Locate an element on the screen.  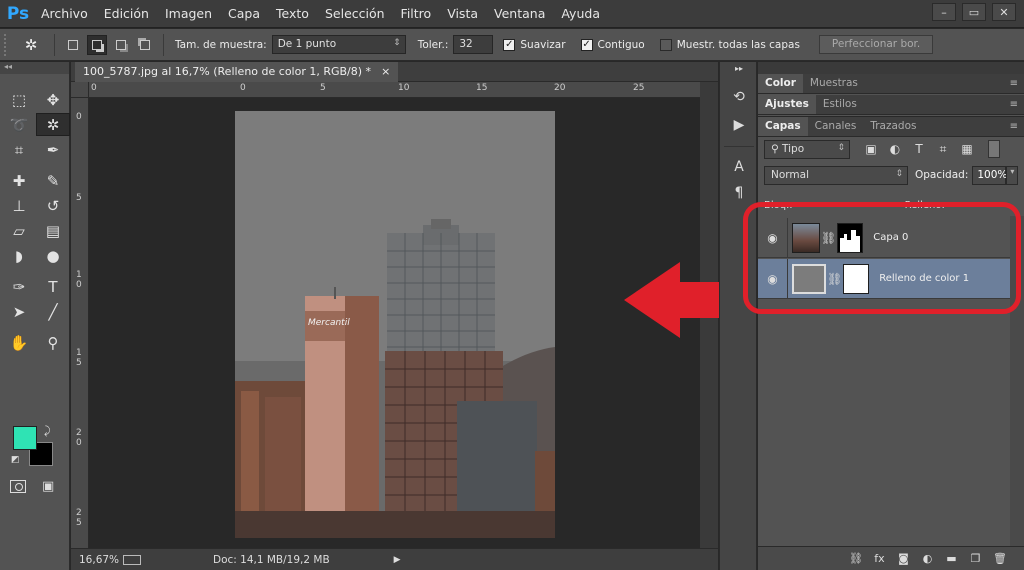
delete-layer-trash-icon: 🗑 is located at coordinates (1000, 558).